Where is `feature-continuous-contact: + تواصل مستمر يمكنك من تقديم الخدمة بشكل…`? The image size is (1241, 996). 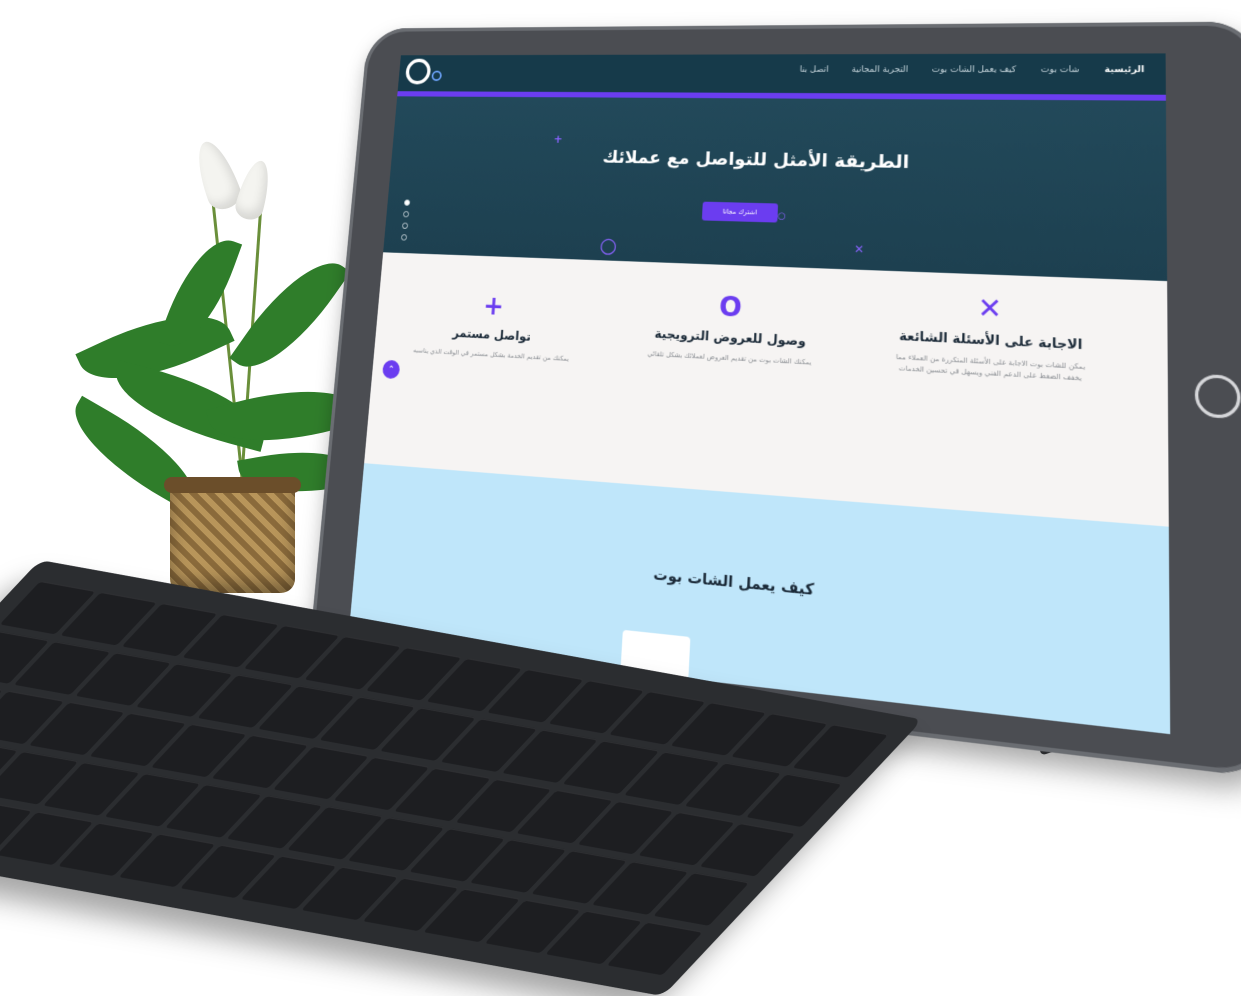
feature-continuous-contact: + تواصل مستمر يمكنك من تقديم الخدمة بشكل… is located at coordinates (493, 327).